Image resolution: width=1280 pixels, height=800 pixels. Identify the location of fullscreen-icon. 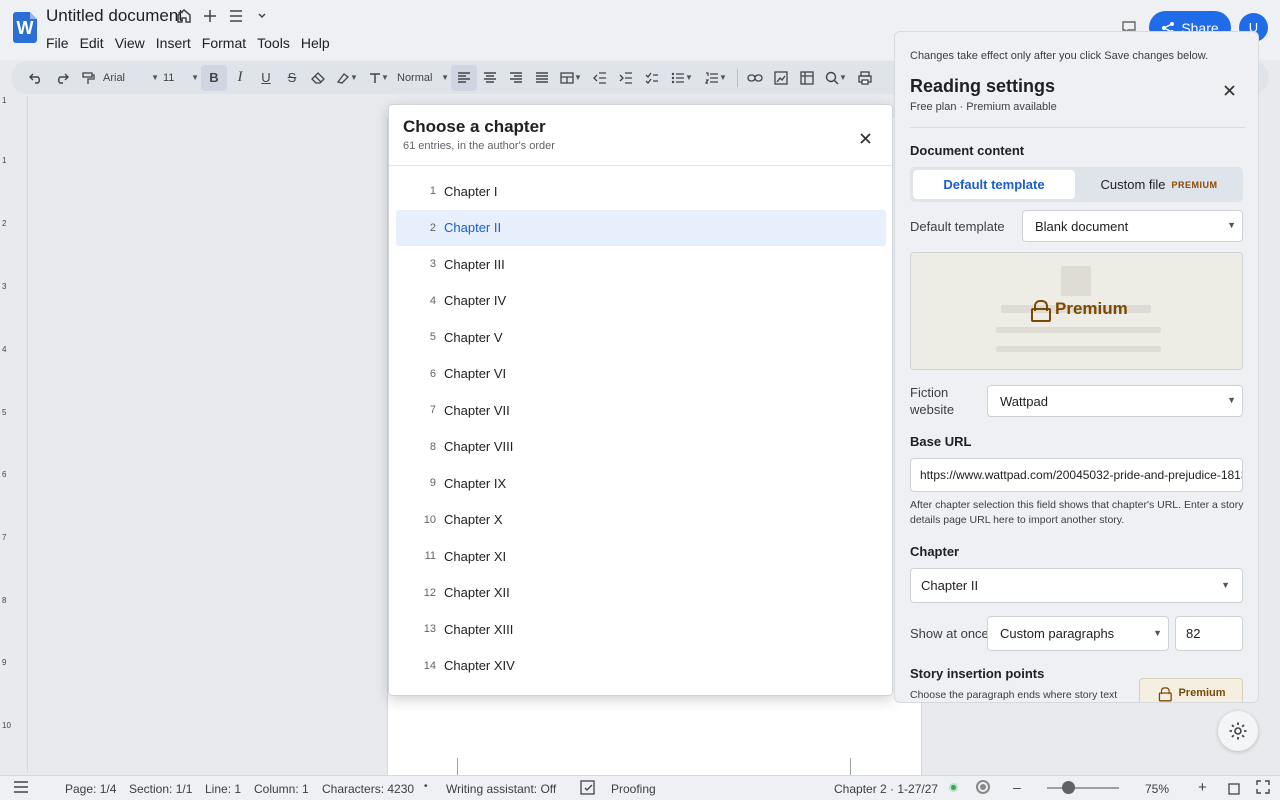
(1263, 788).